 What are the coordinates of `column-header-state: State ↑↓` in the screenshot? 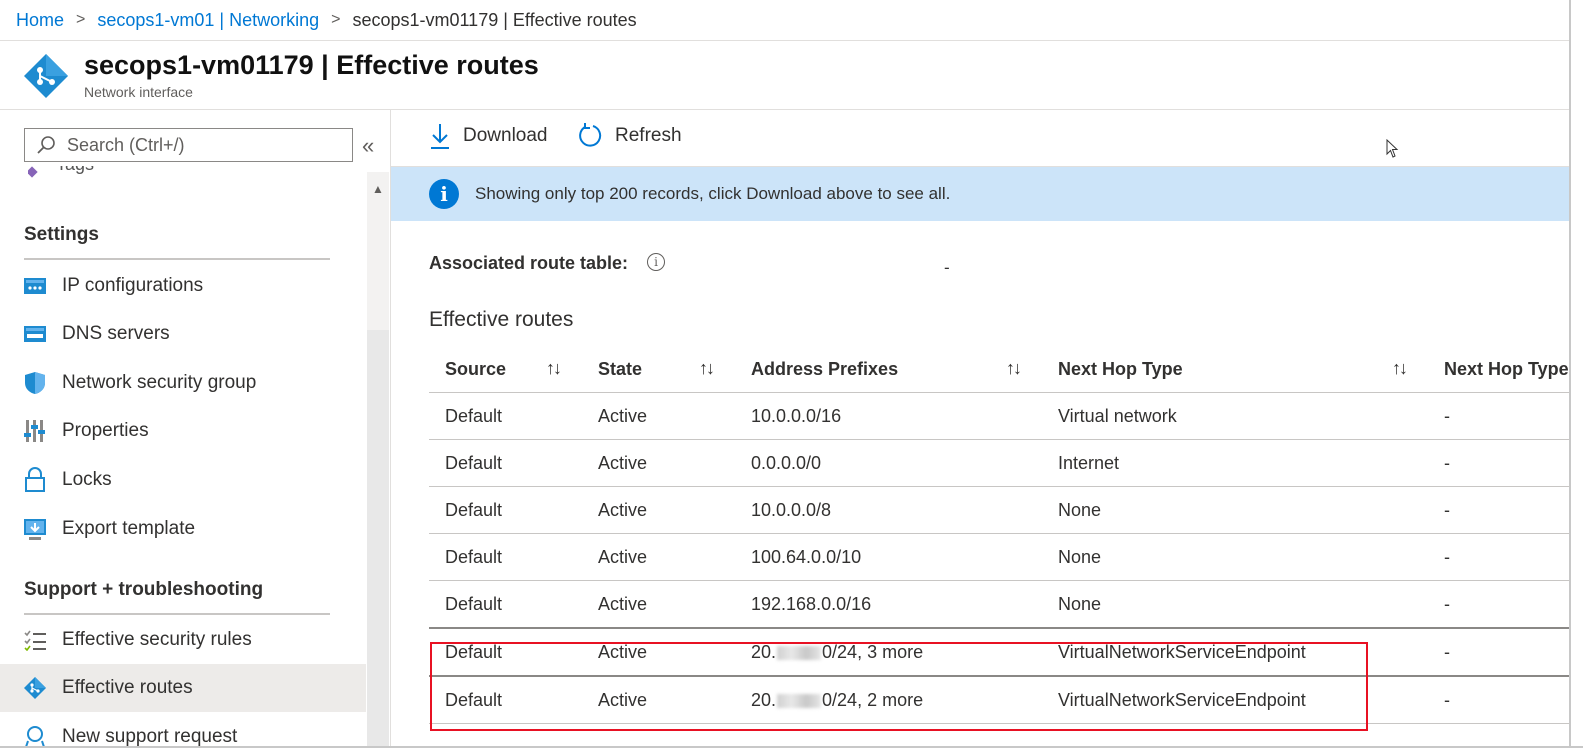 It's located at (658, 369).